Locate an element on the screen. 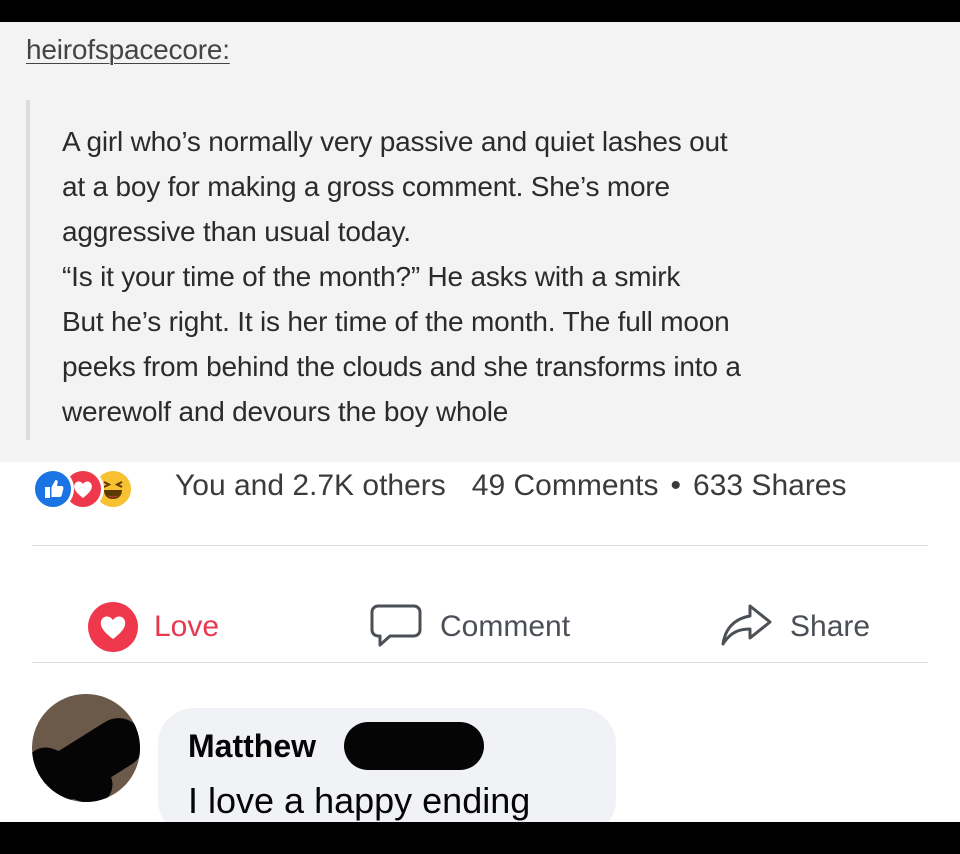  share-button: Share is located at coordinates (794, 627).